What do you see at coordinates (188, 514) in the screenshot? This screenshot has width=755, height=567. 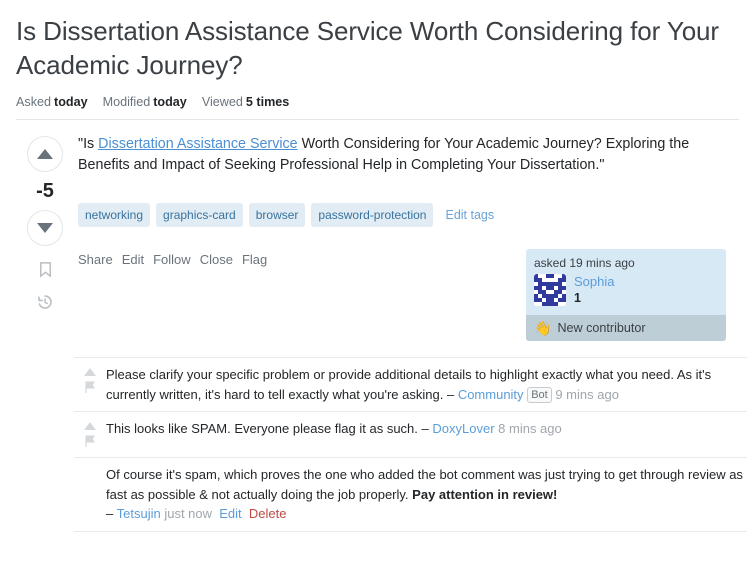 I see `comment-date: just now` at bounding box center [188, 514].